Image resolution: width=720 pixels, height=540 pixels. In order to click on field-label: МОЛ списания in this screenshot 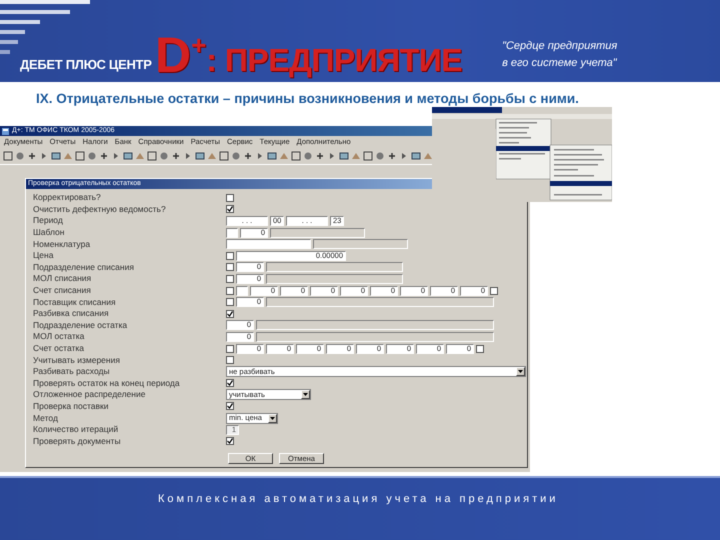, I will do `click(62, 278)`.